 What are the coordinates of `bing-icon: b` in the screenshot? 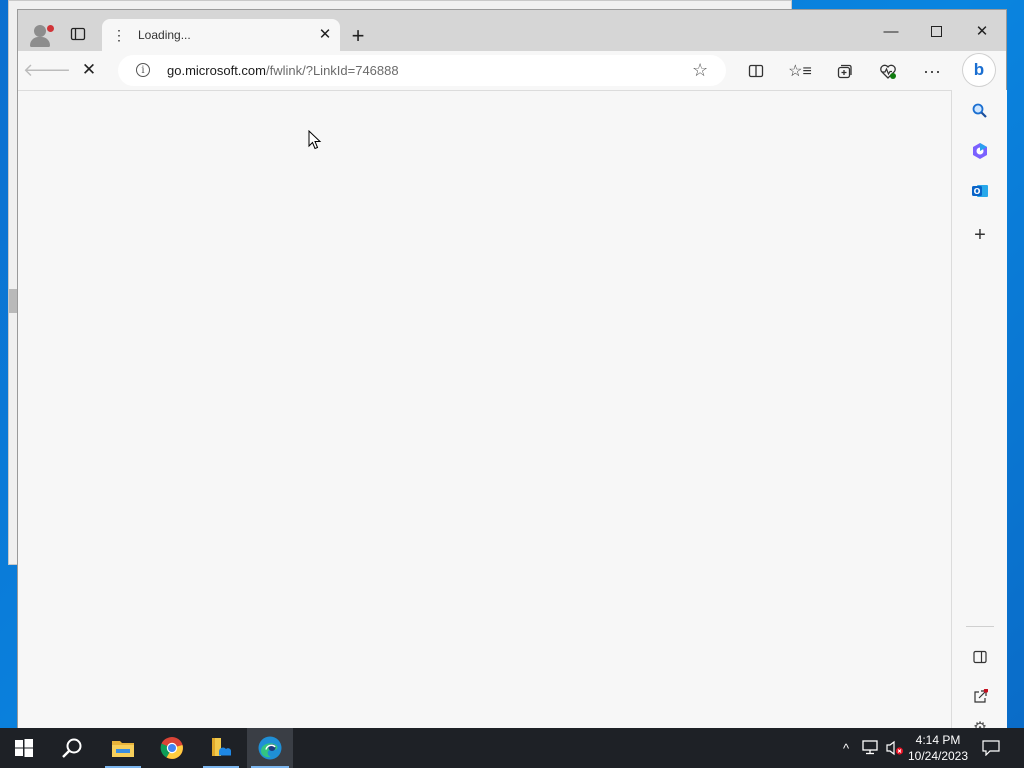 It's located at (979, 69).